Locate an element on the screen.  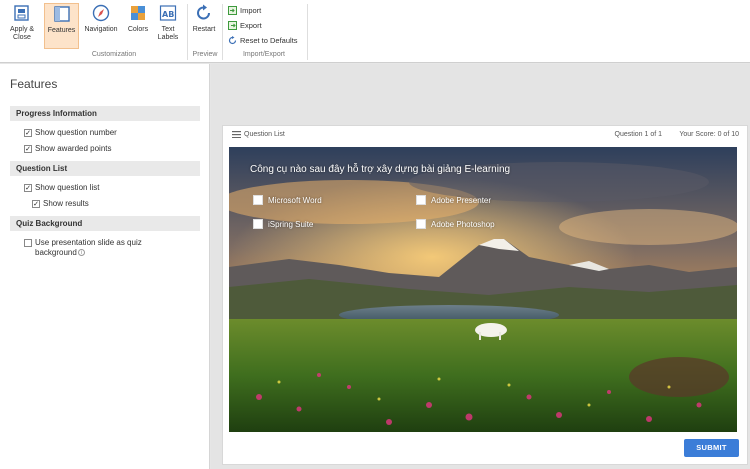
answer-option-2: Adobe Presenter is located at coordinates (453, 200).